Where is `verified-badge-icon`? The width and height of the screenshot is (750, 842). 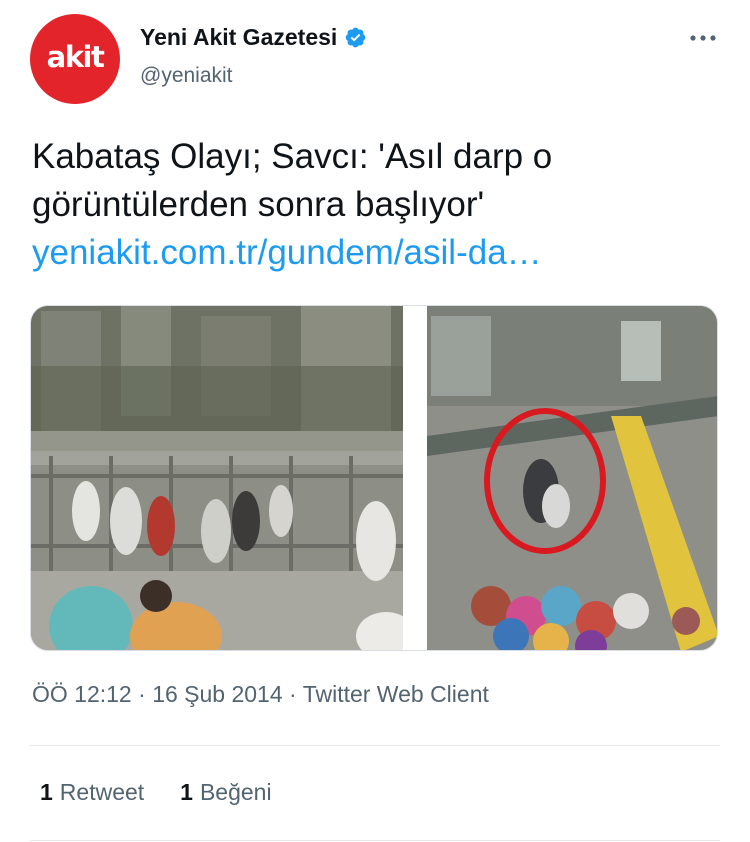
verified-badge-icon is located at coordinates (355, 37).